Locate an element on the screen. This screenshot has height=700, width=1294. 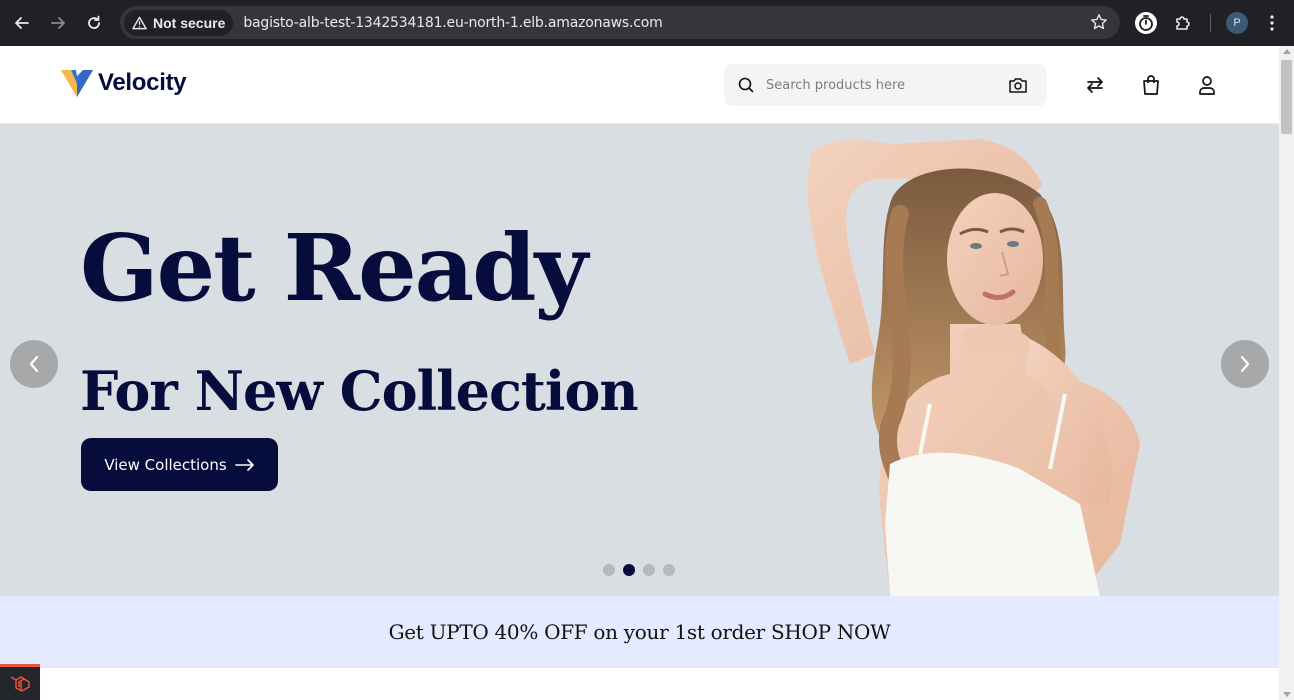
browser-menu-icon is located at coordinates (1272, 23).